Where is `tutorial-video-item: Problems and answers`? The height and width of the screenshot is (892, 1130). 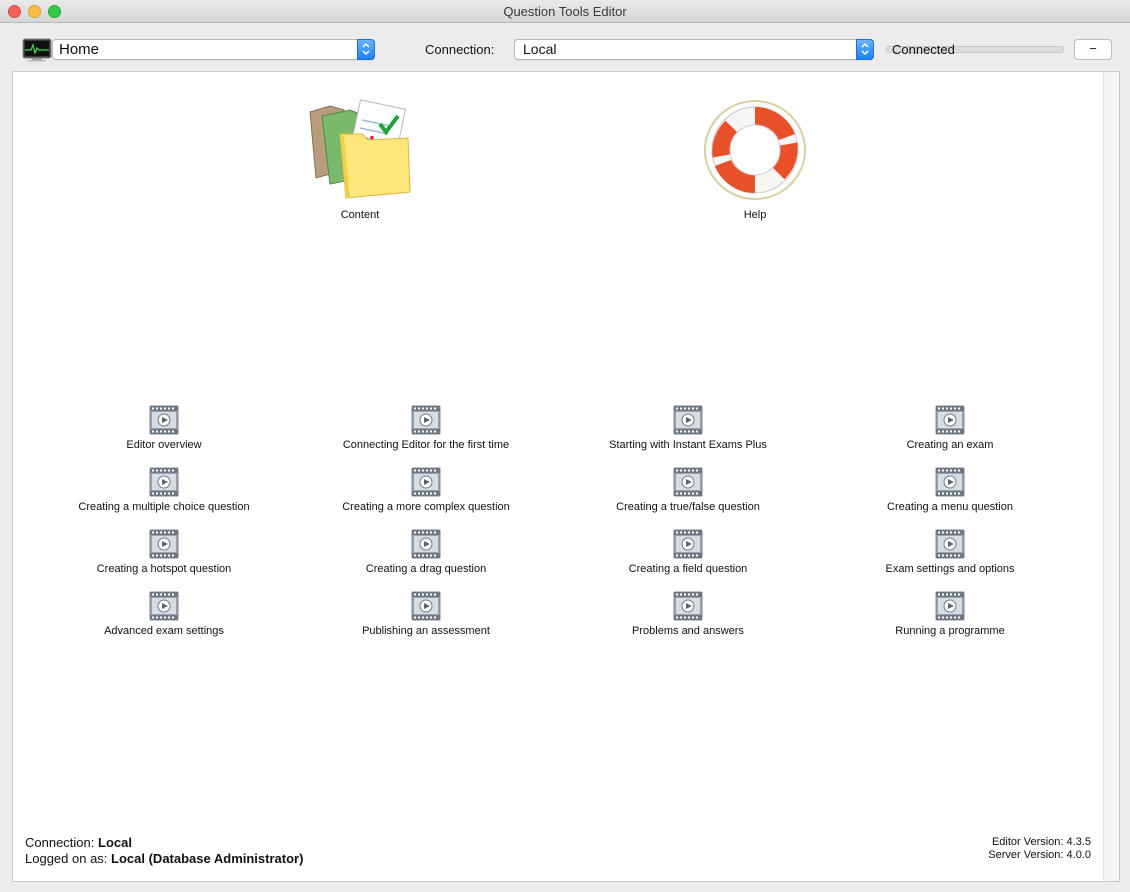
tutorial-video-item: Problems and answers is located at coordinates (688, 614).